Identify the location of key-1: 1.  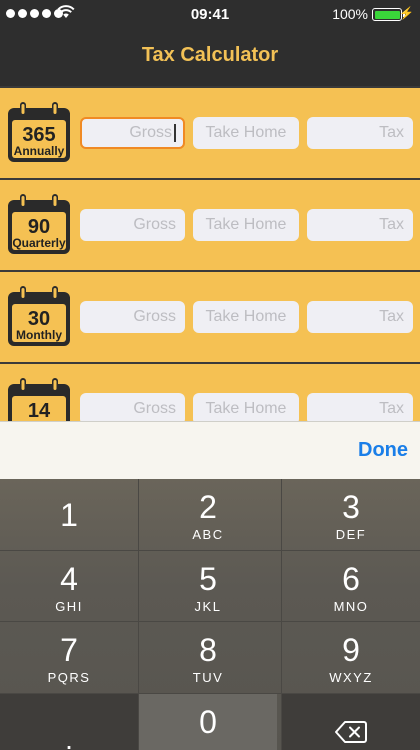
(69, 514).